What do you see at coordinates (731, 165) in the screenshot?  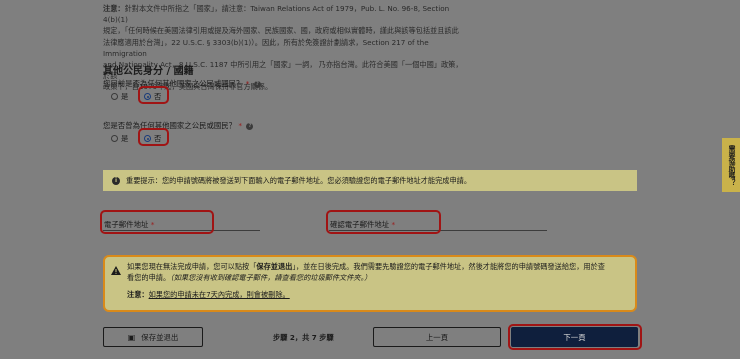 I see `help-tab: 需要協助嗎？` at bounding box center [731, 165].